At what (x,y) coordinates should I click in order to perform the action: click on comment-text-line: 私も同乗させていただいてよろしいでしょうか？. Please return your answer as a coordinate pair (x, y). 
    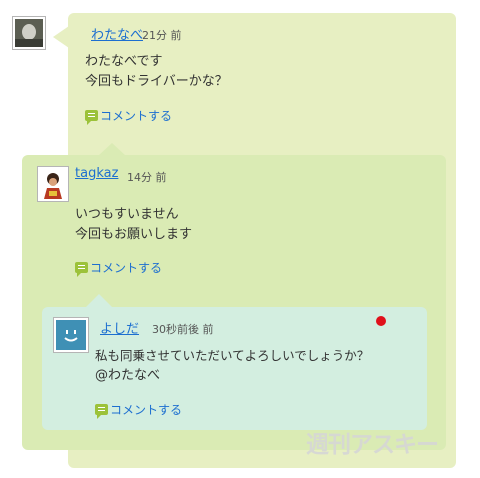
    Looking at the image, I should click on (232, 355).